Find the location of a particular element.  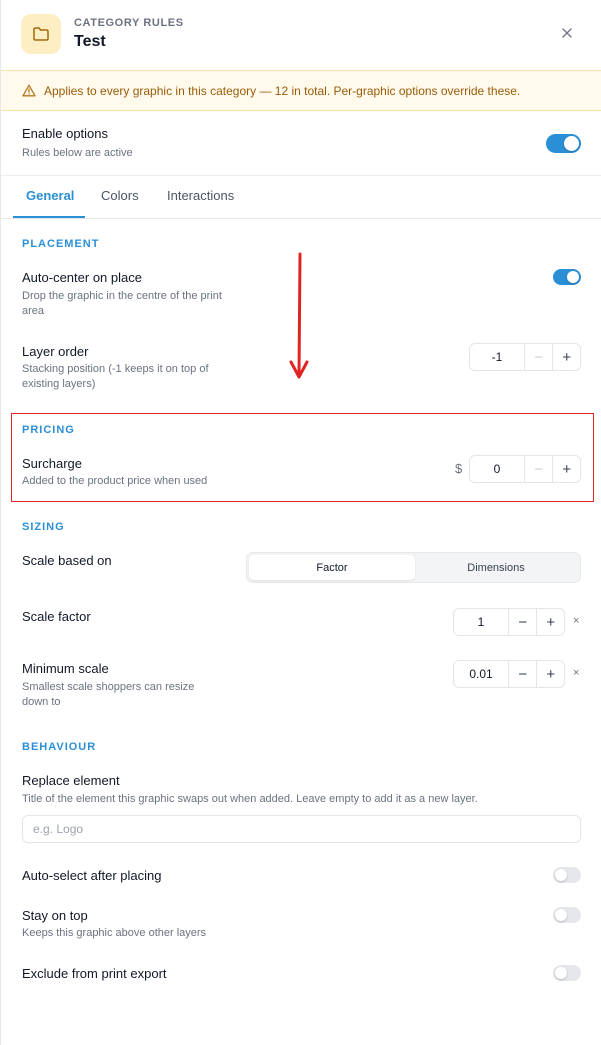

enable-options-toggle is located at coordinates (563, 143).